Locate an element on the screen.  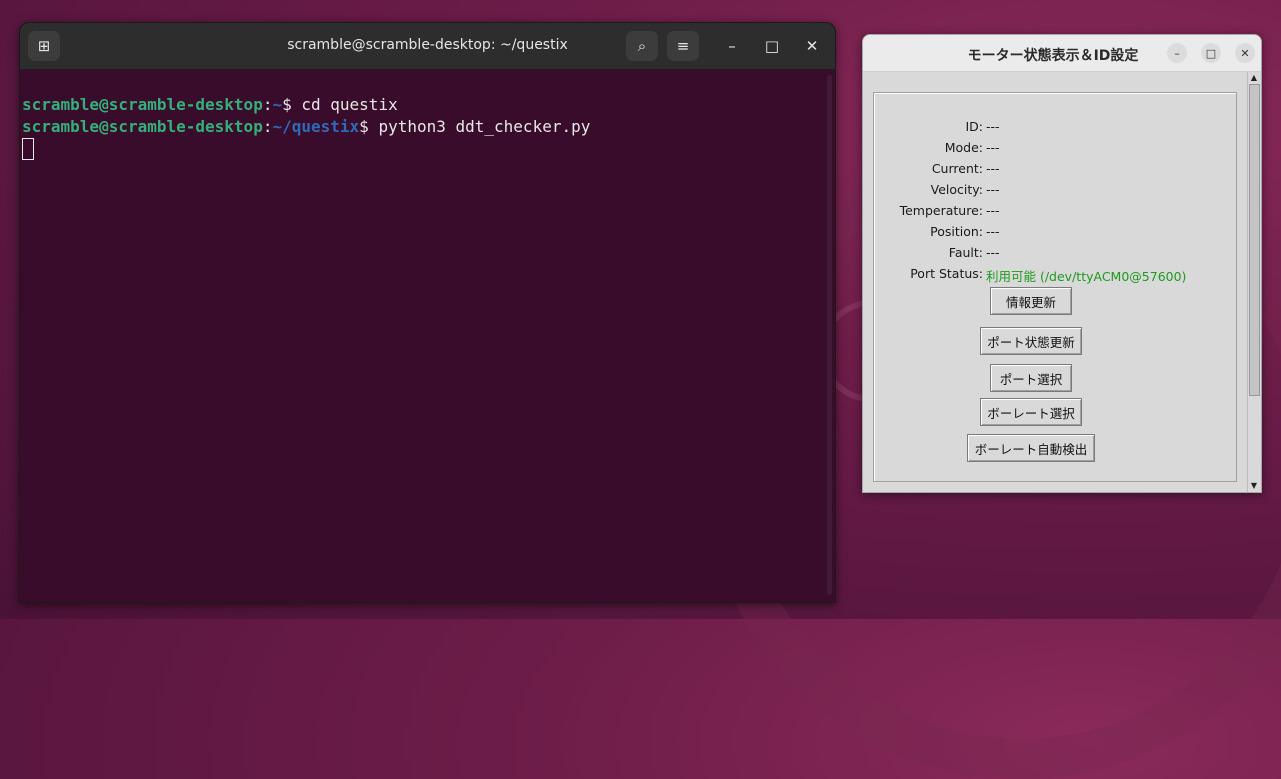
motor-minimize-button: – is located at coordinates (1177, 53).